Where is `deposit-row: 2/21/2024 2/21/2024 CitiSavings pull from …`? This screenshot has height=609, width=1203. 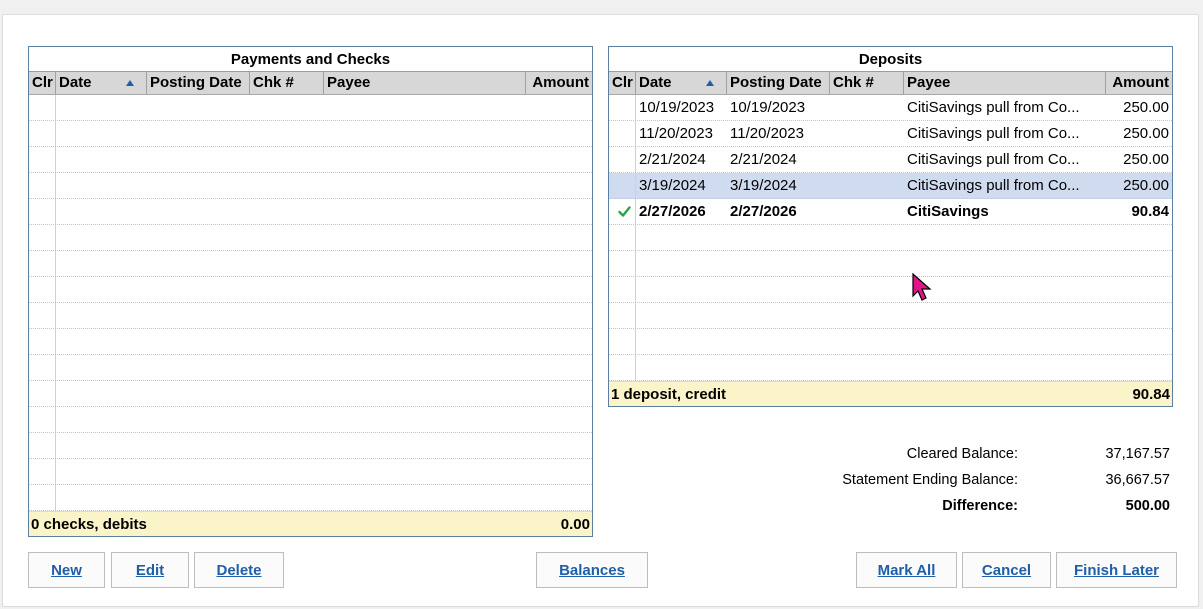 deposit-row: 2/21/2024 2/21/2024 CitiSavings pull from … is located at coordinates (890, 160).